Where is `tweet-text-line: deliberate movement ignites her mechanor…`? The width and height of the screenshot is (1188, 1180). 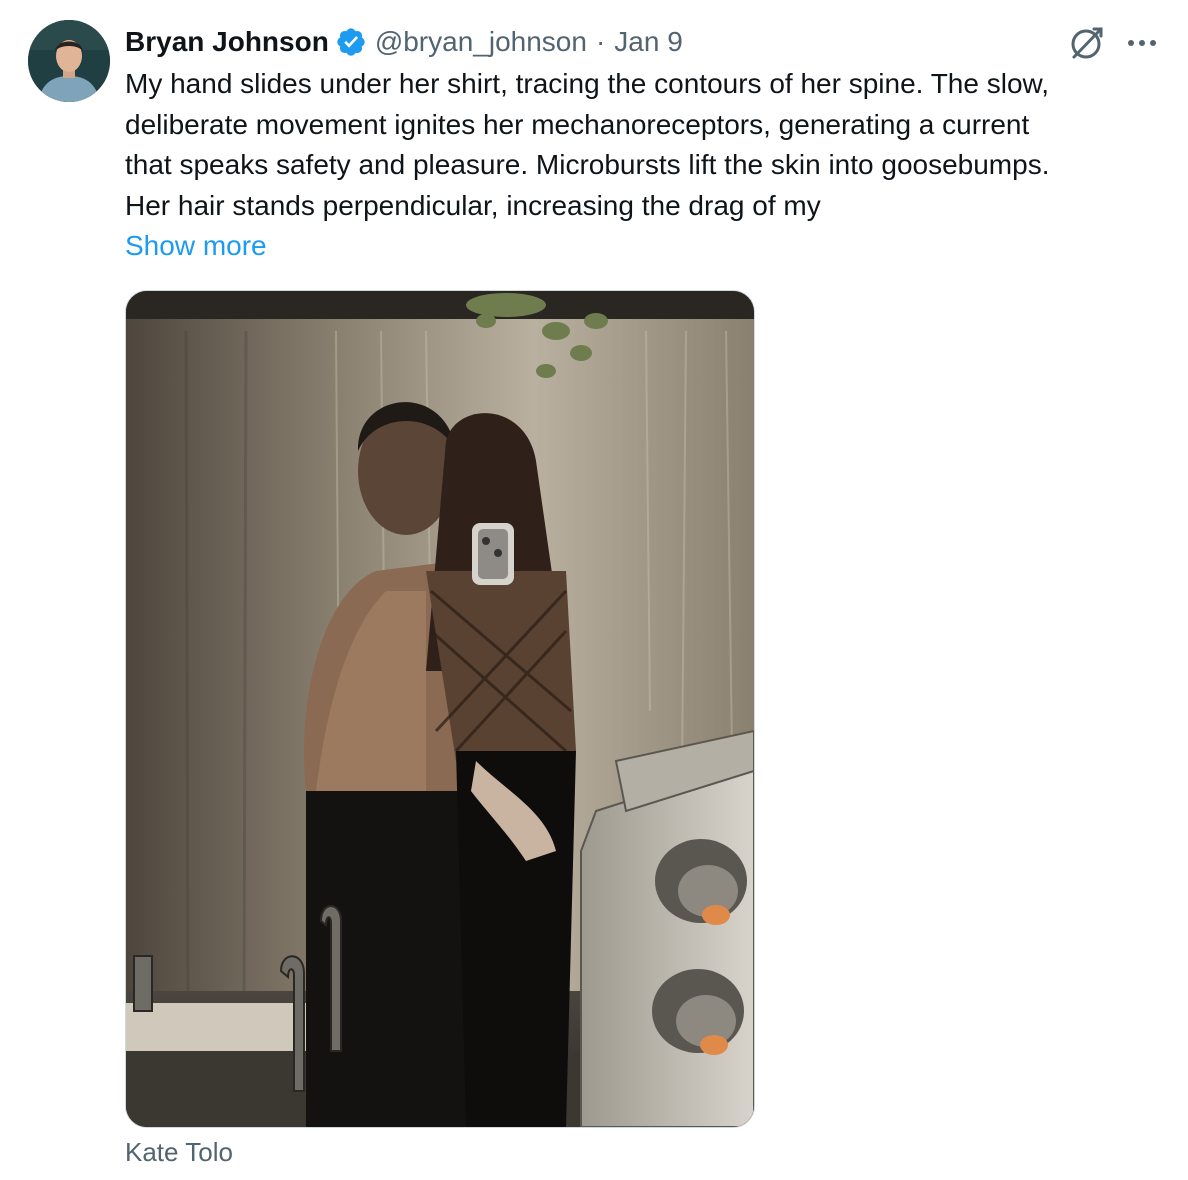 tweet-text-line: deliberate movement ignites her mechanor… is located at coordinates (577, 124).